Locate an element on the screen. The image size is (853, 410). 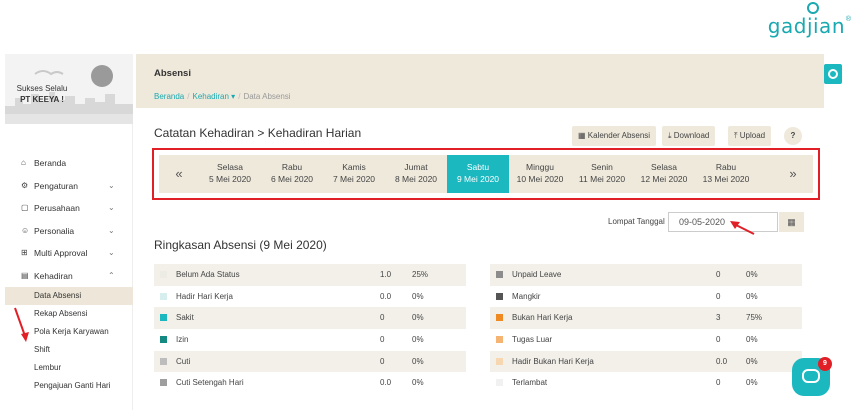
status-name: Bukan Hari Kerja is located at coordinates (542, 318).